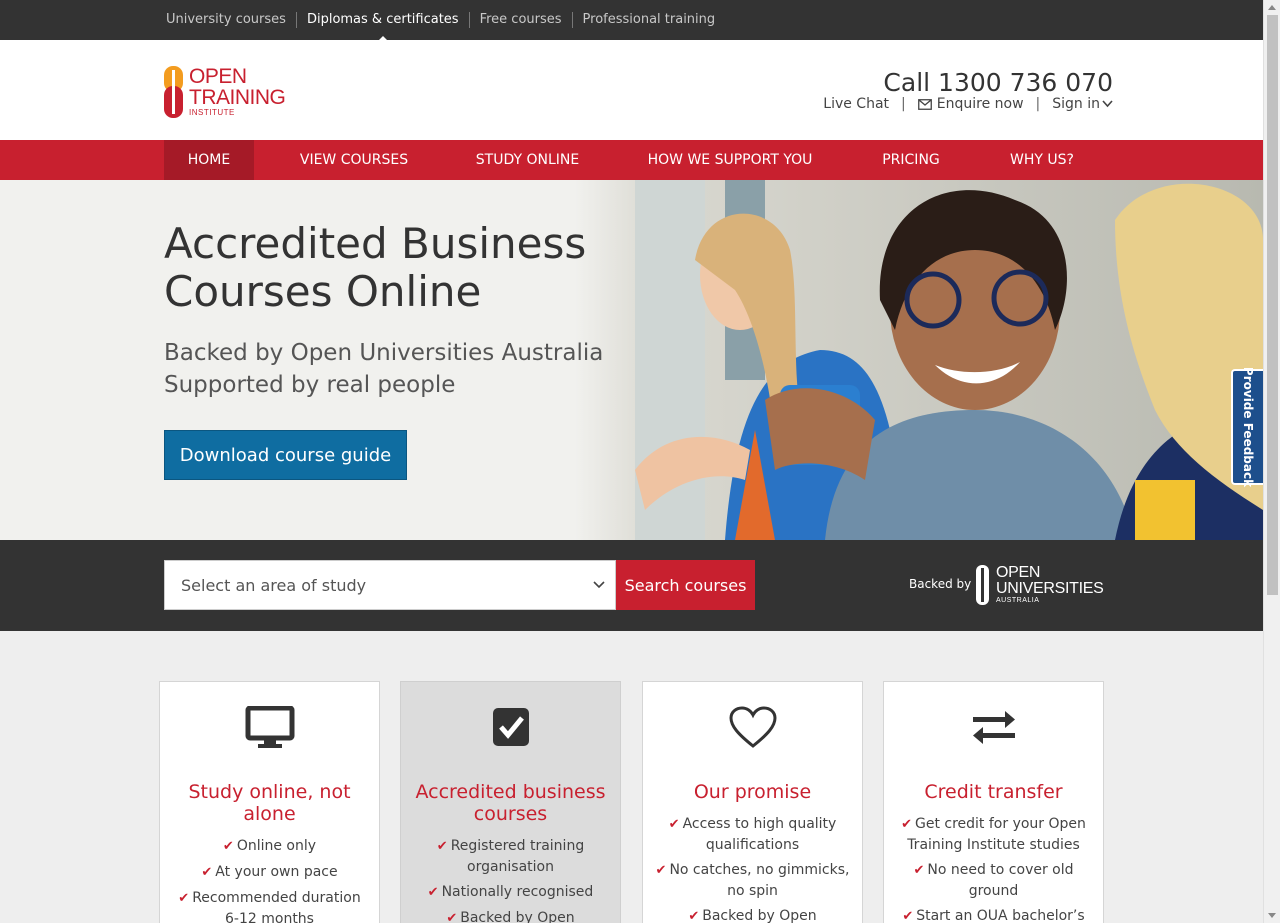 This screenshot has width=1280, height=923. Describe the element at coordinates (510, 727) in the screenshot. I see `checkbox-icon` at that location.